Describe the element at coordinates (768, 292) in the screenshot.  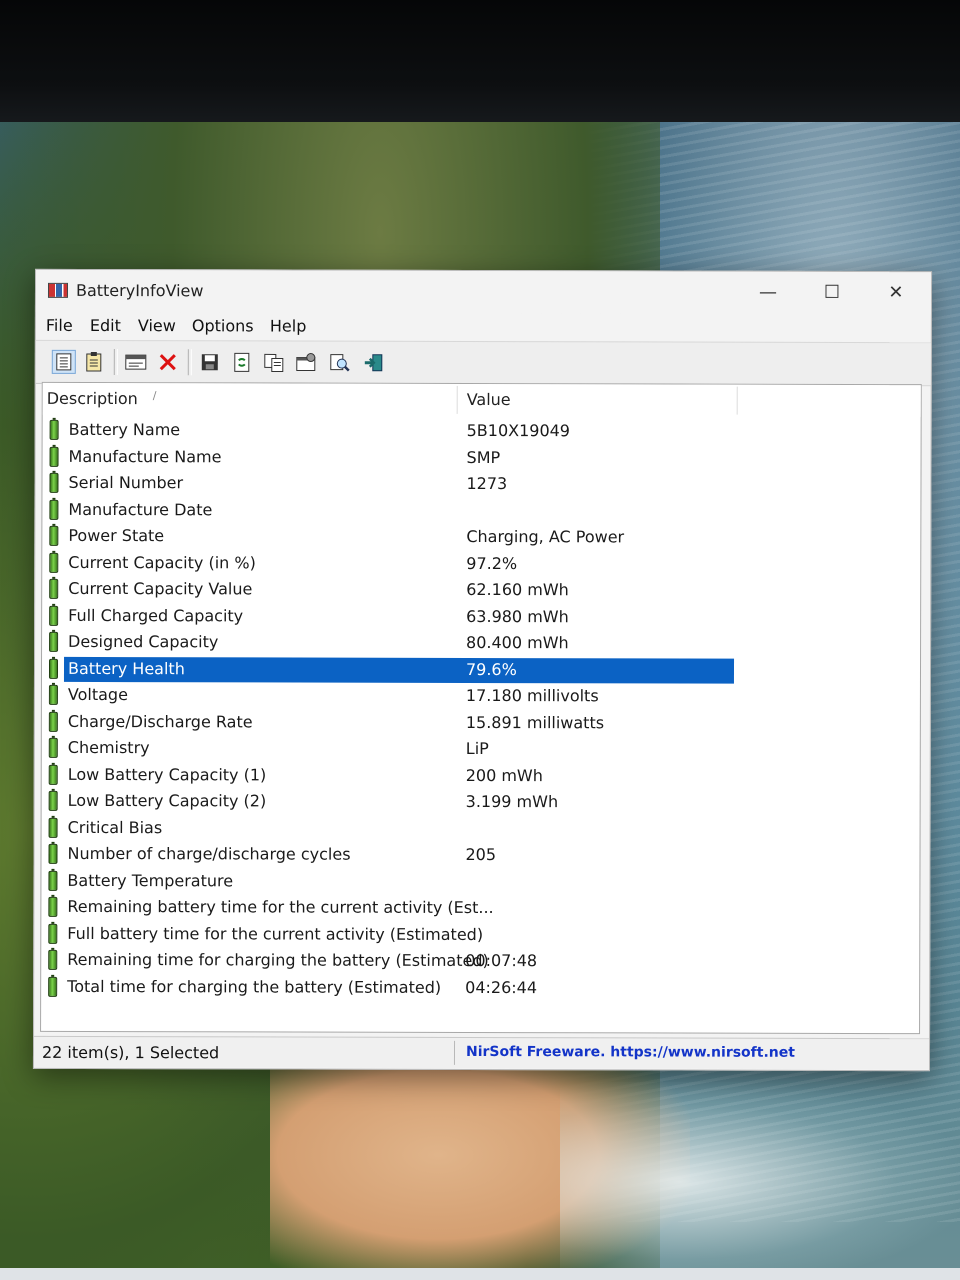
I see `minimize-button: —` at that location.